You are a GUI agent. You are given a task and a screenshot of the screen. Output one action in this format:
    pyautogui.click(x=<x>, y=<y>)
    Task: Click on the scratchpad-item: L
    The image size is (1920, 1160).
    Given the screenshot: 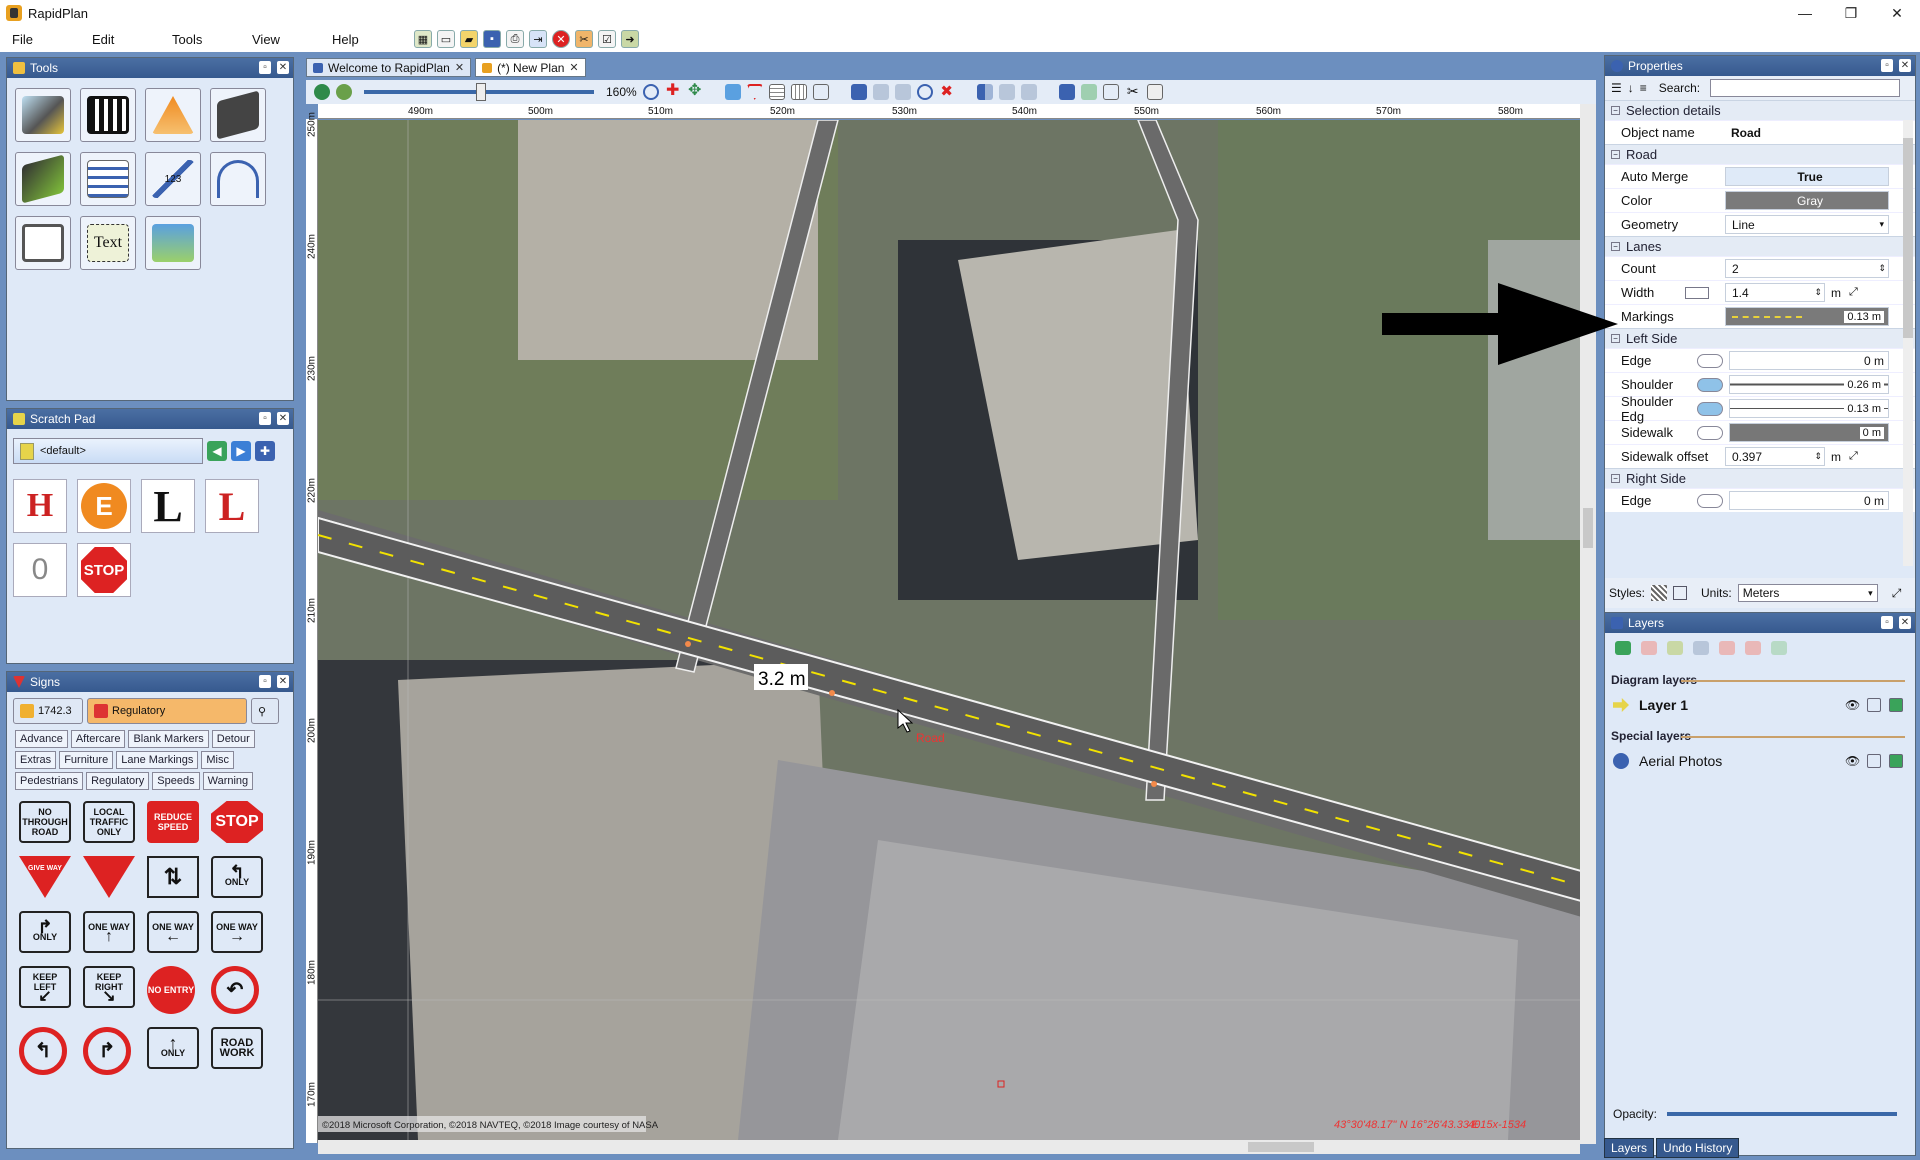 What is the action you would take?
    pyautogui.click(x=168, y=506)
    